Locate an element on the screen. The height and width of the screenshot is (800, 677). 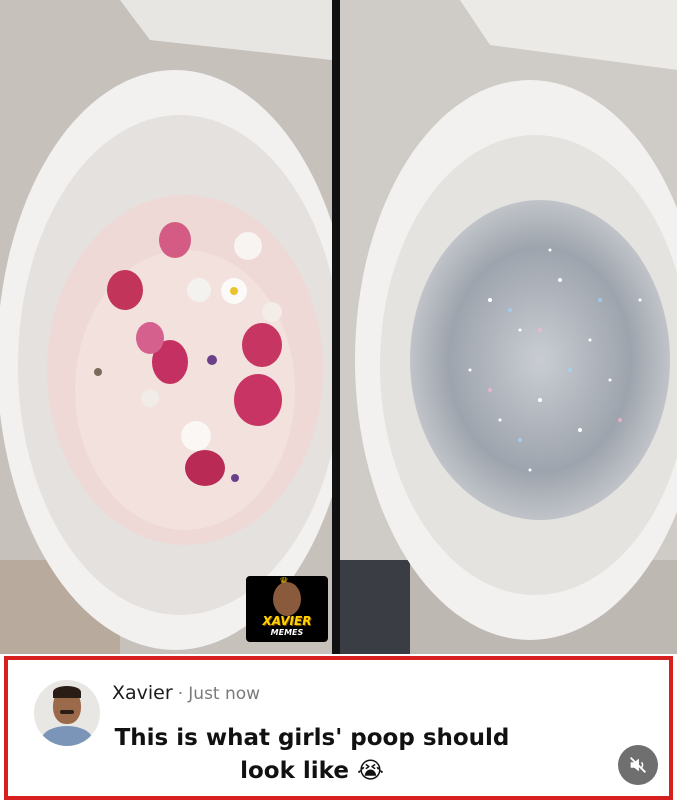
crying-emoji-icon: 😭 is located at coordinates (370, 771).